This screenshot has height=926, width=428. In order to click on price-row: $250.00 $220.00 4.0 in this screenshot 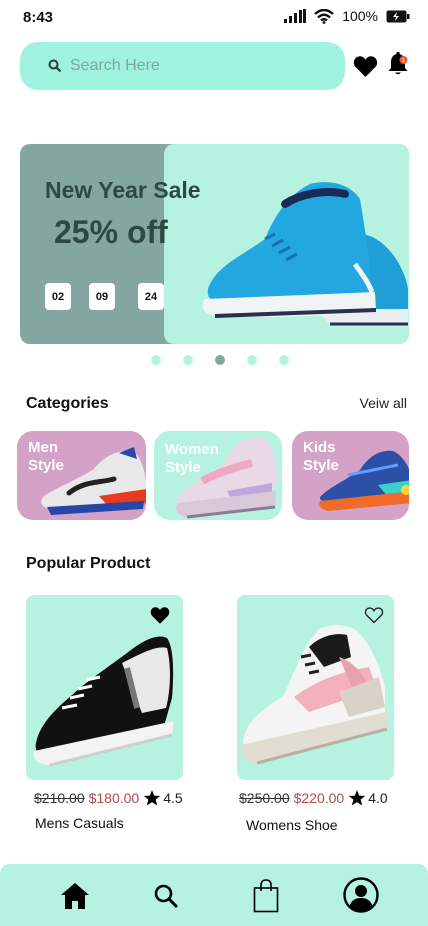, I will do `click(313, 798)`.